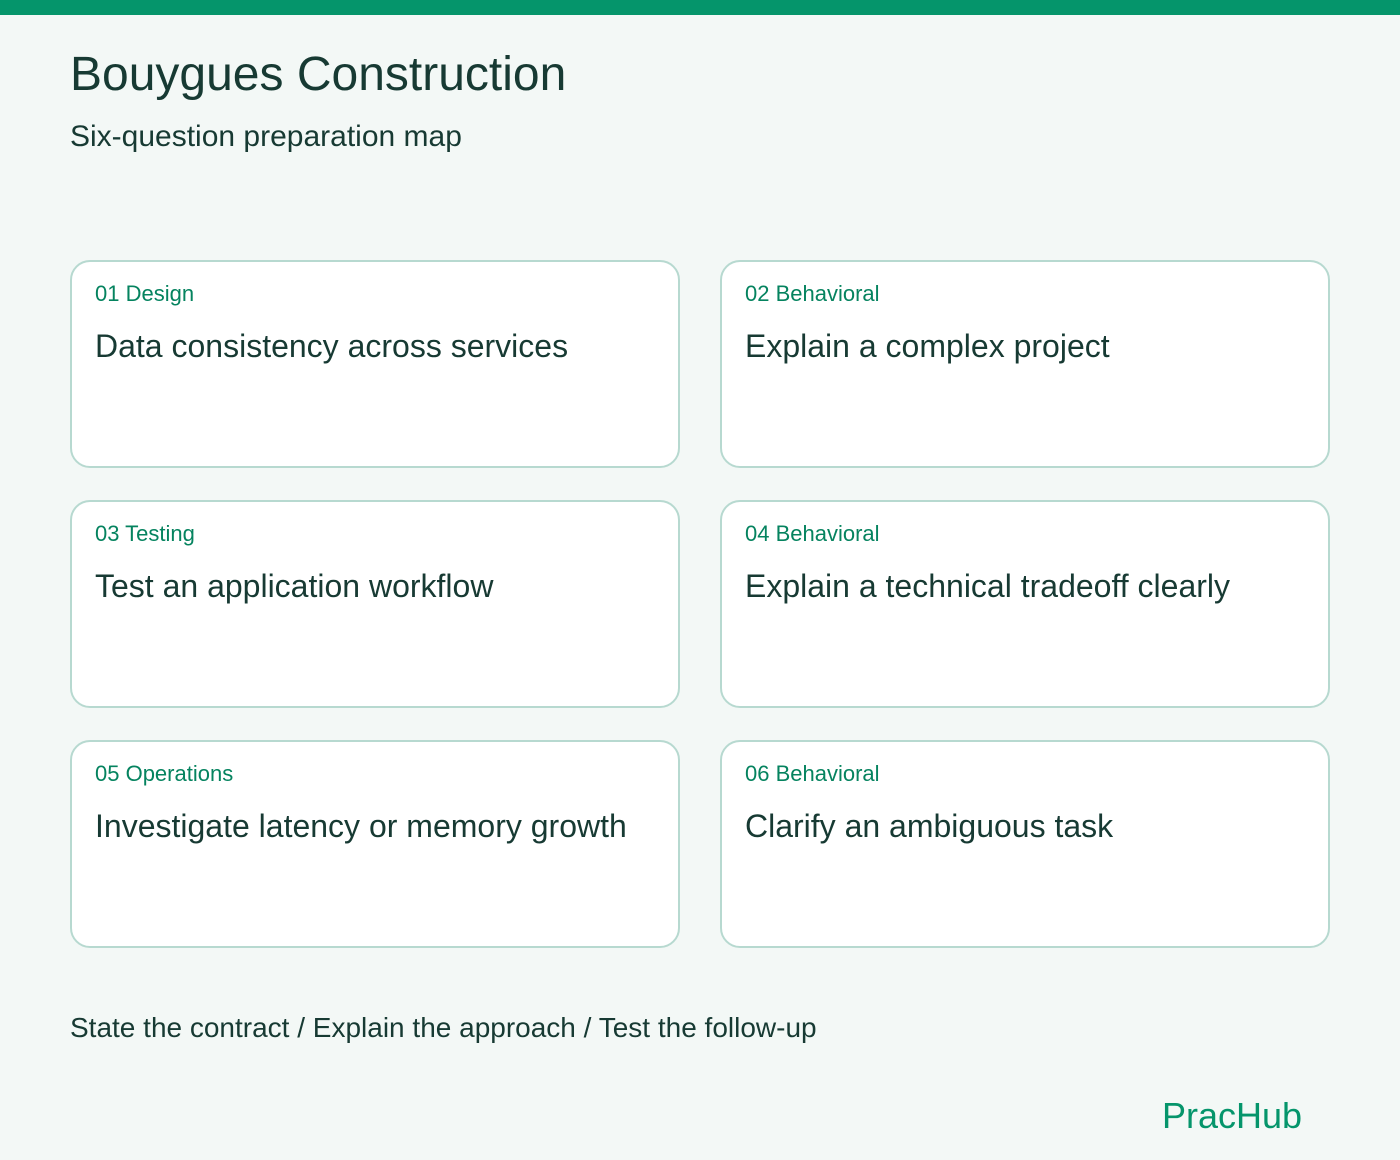  I want to click on question-card-title: Test an application workflow, so click(294, 586).